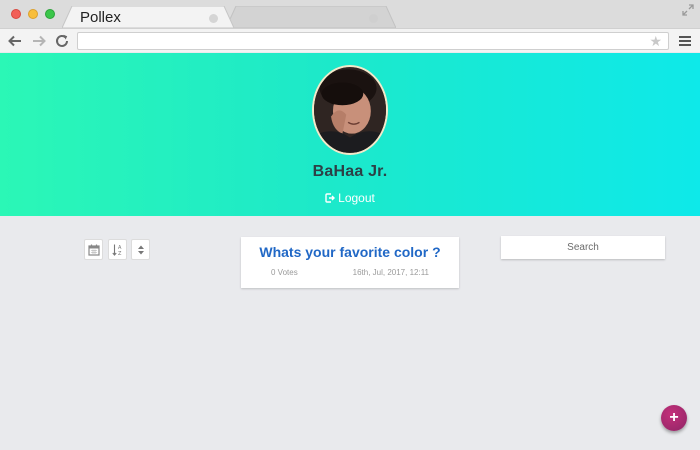 The height and width of the screenshot is (450, 700). What do you see at coordinates (148, 17) in the screenshot?
I see `browser-tab-active: Pollex` at bounding box center [148, 17].